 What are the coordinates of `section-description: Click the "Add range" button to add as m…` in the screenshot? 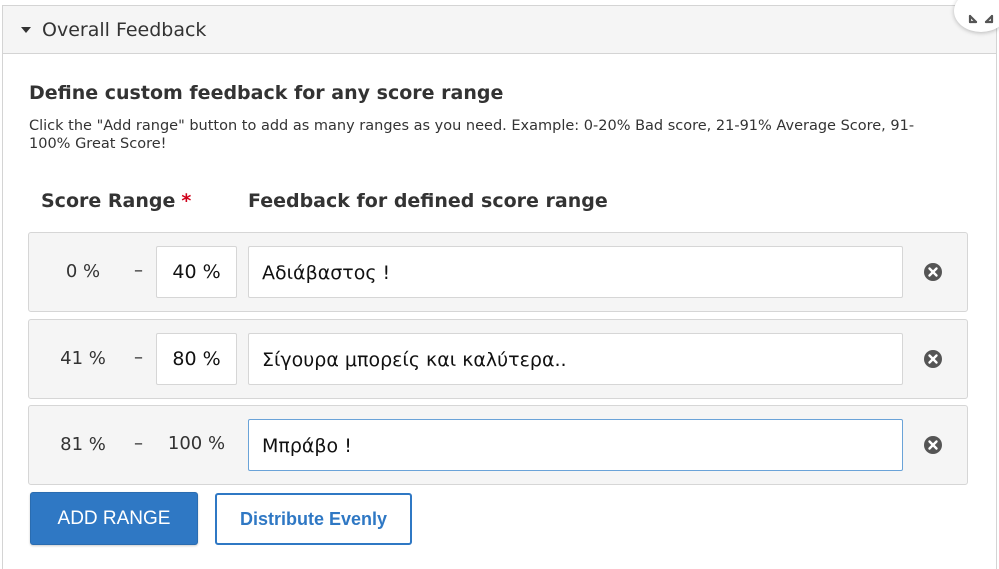 It's located at (472, 135).